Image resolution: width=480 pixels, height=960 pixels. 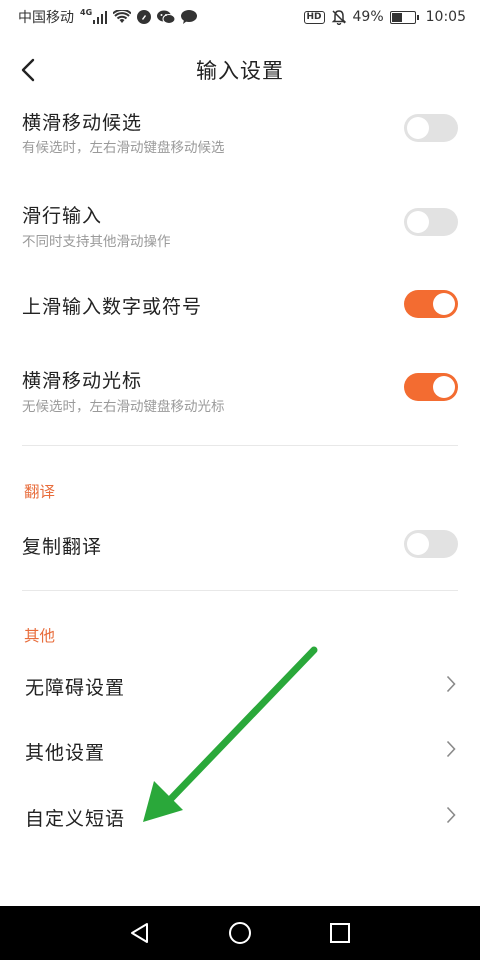 I want to click on clock: 10:05, so click(x=445, y=17).